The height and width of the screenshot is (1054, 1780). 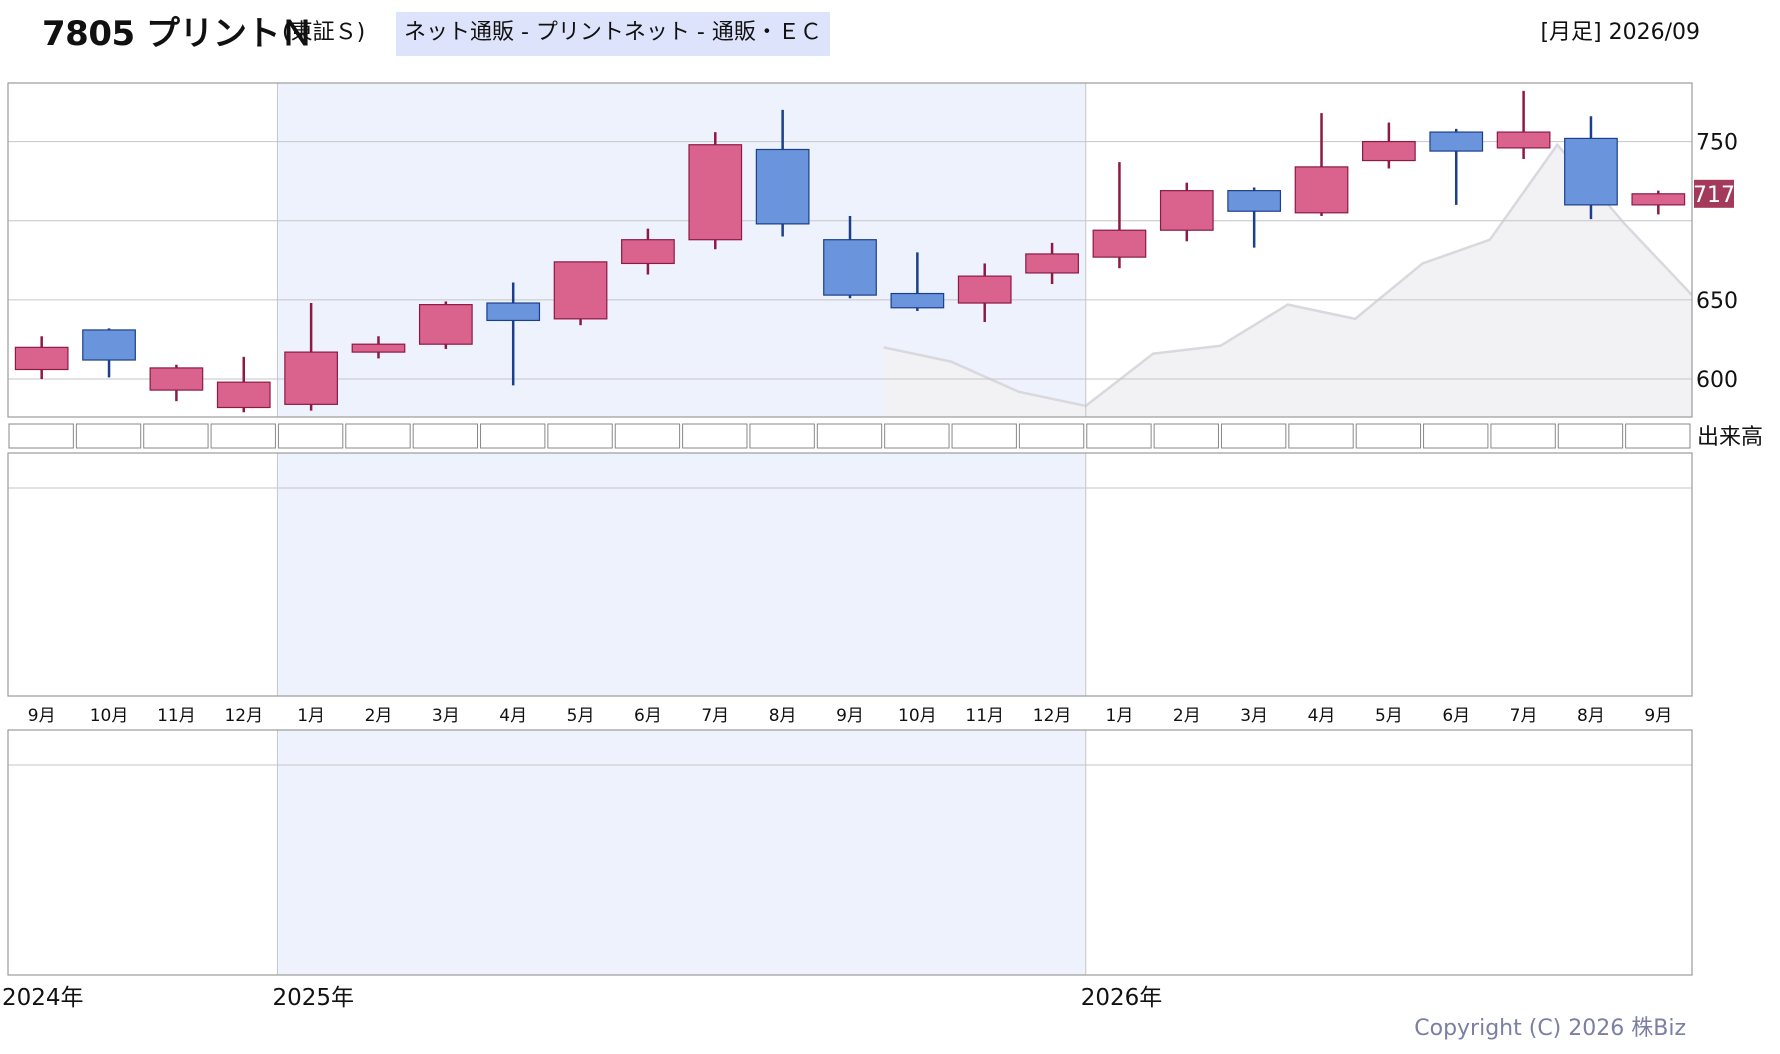 What do you see at coordinates (1730, 437) in the screenshot?
I see `volume-label: 出来高` at bounding box center [1730, 437].